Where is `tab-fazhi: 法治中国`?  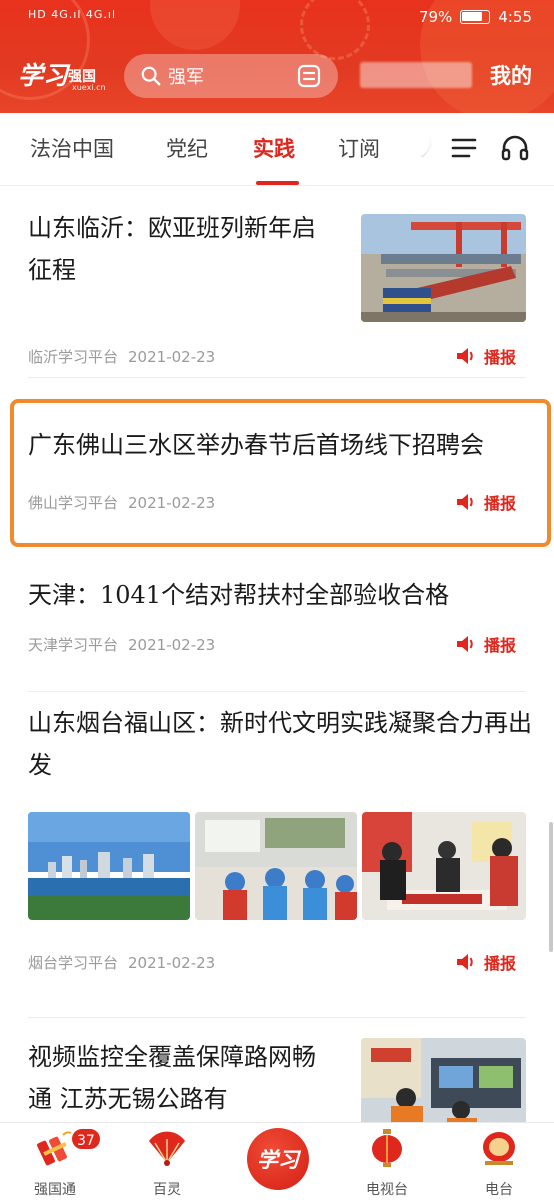
tab-fazhi: 法治中国 is located at coordinates (72, 148).